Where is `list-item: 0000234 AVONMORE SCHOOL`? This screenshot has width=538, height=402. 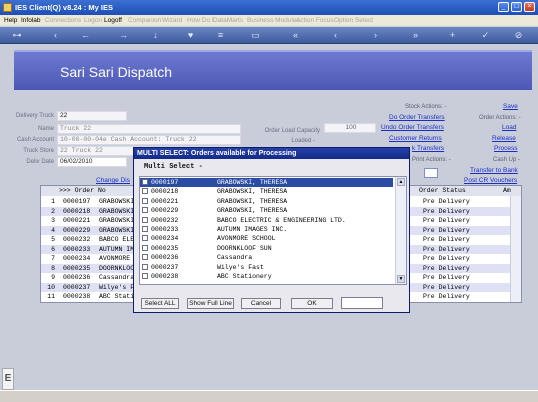
list-item: 0000234 AVONMORE SCHOOL is located at coordinates (266, 238).